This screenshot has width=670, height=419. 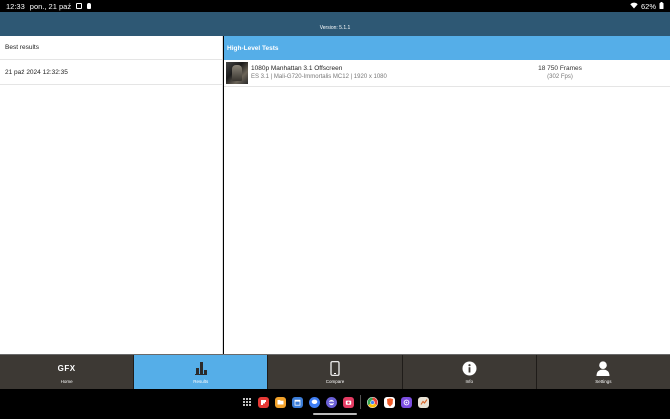 I want to click on internet-icon, so click(x=331, y=402).